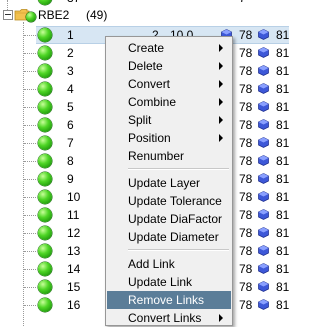 Image resolution: width=320 pixels, height=327 pixels. I want to click on menu-item-create: Create, so click(169, 48).